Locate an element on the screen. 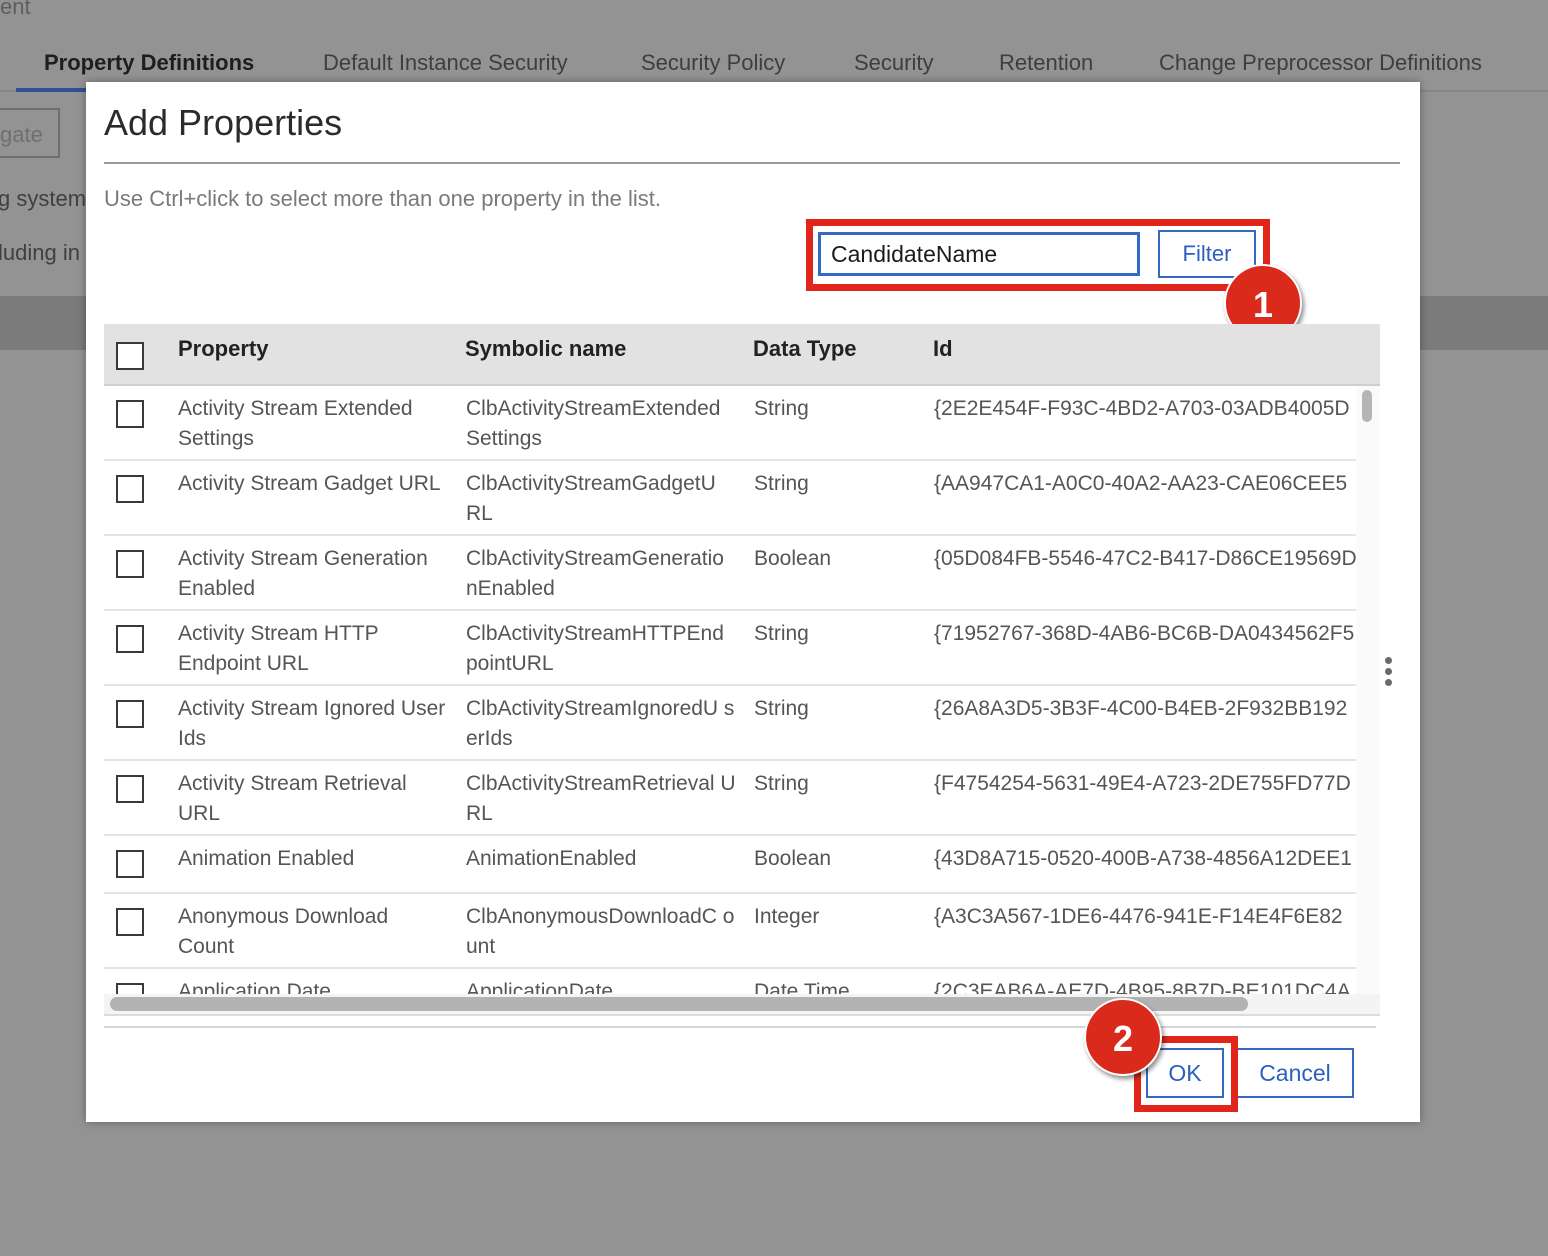  cell-symbolic-name: ClbActivityStreamGeneratio nEnabled is located at coordinates (595, 573).